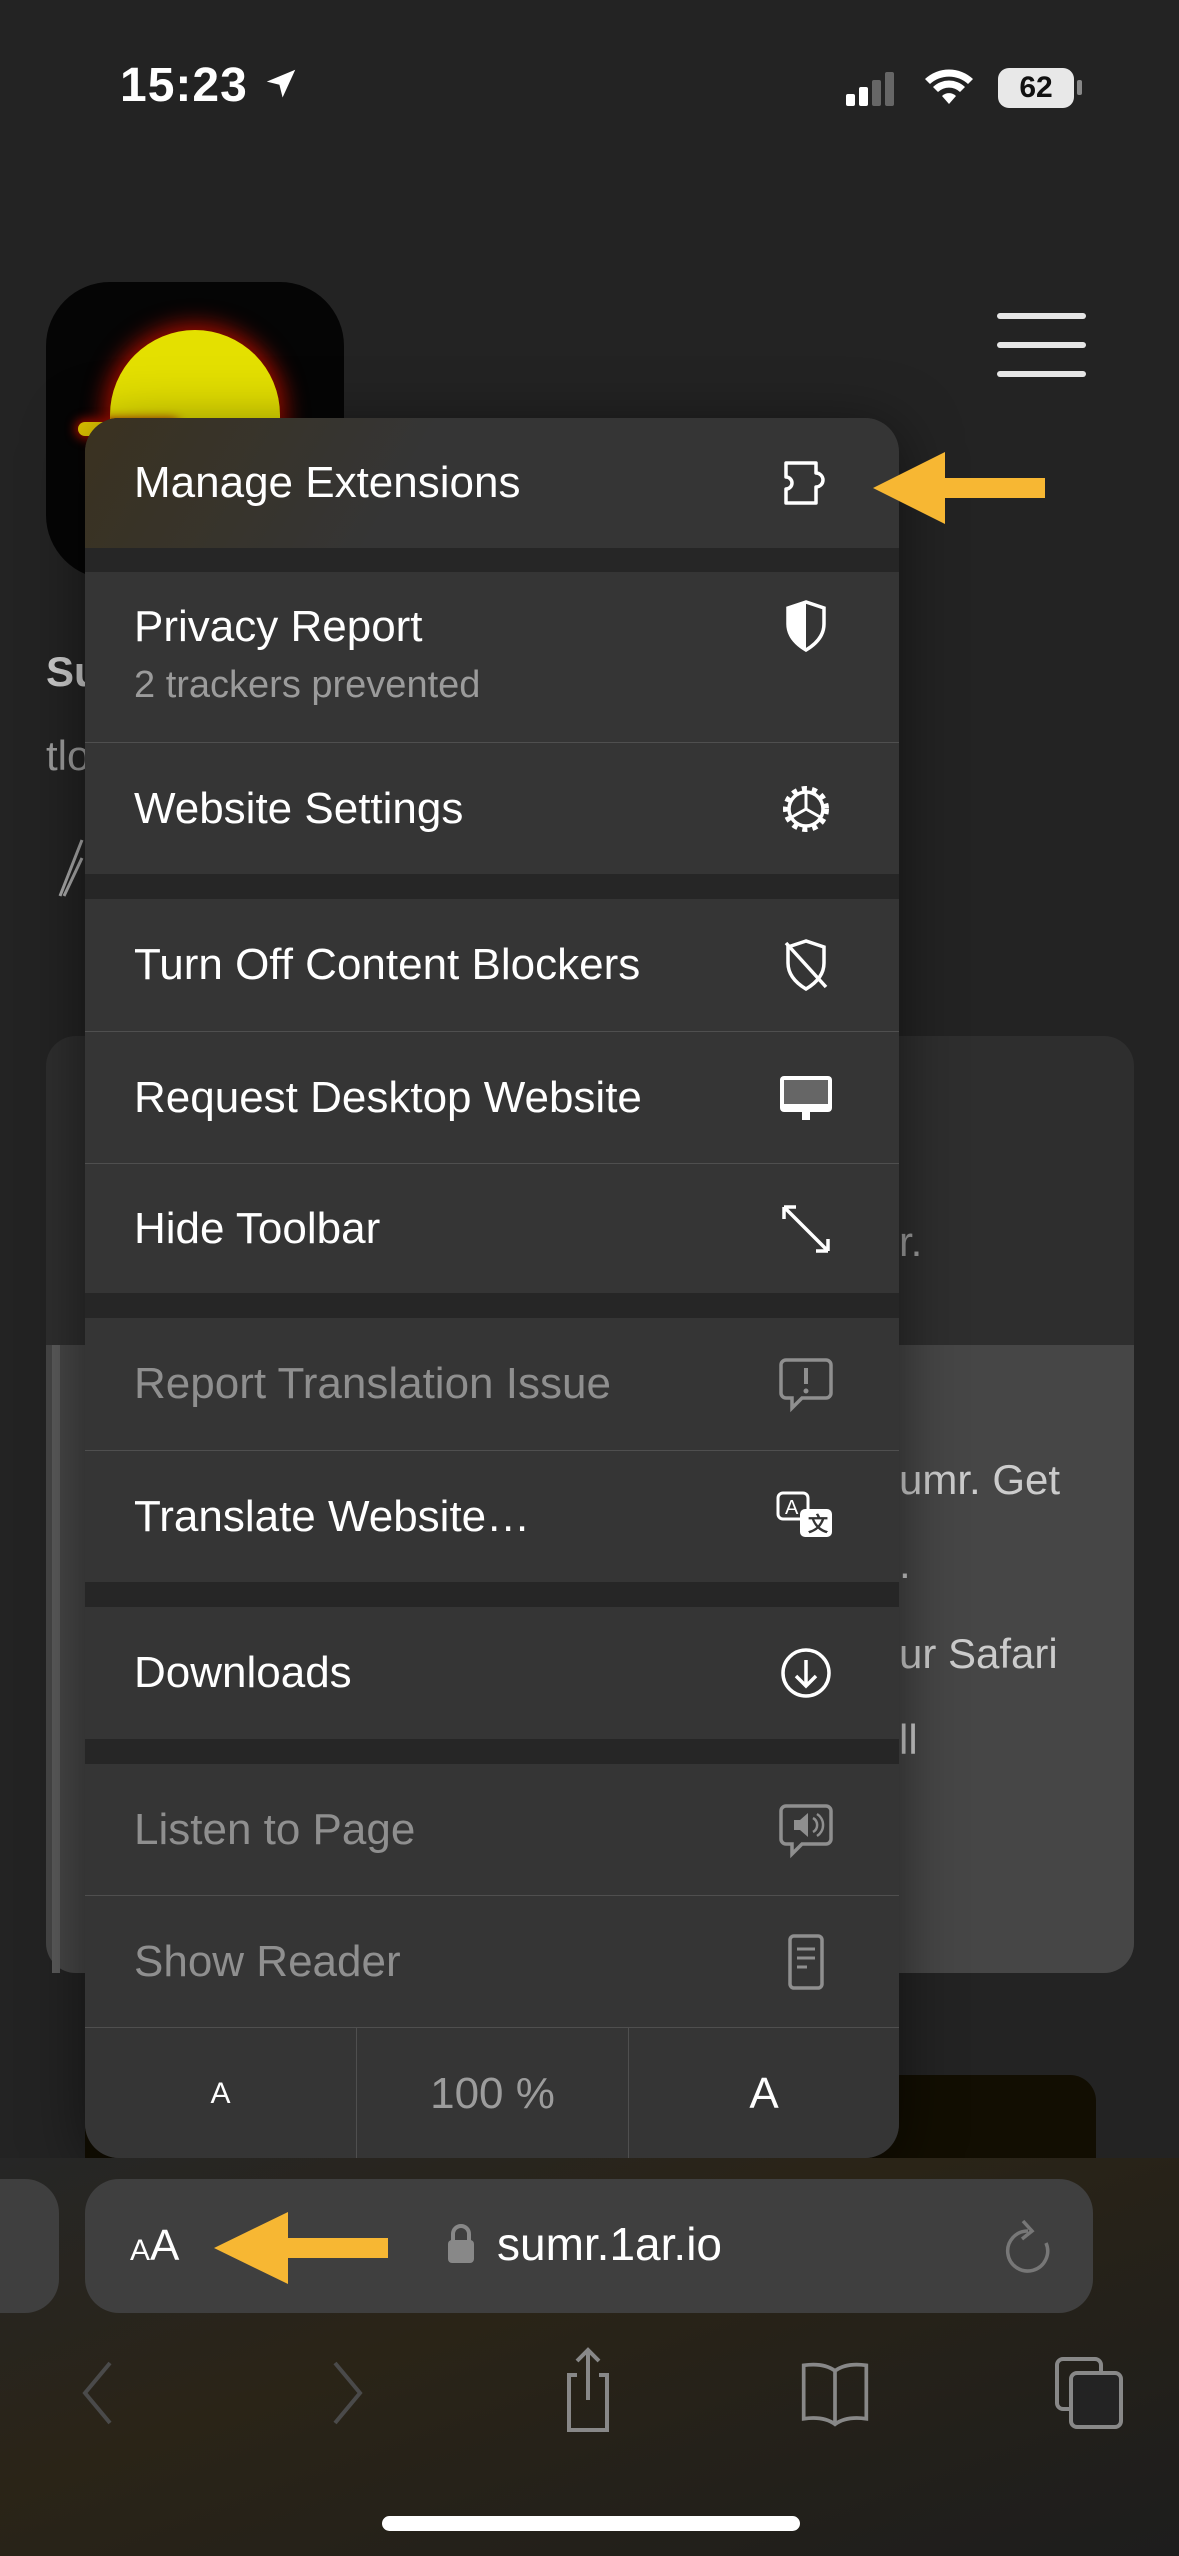 The height and width of the screenshot is (2556, 1179). I want to click on bg-text-fragment: ., so click(905, 1563).